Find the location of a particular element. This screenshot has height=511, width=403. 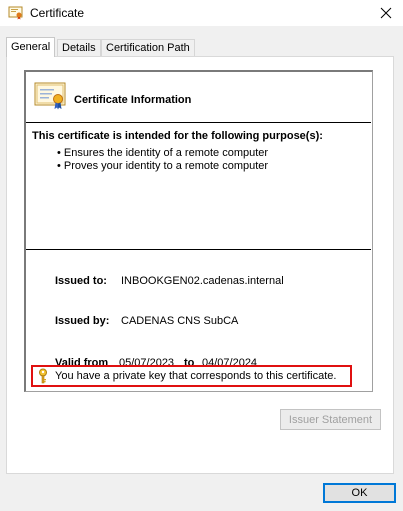

title-bar: Certificate is located at coordinates (201, 13).